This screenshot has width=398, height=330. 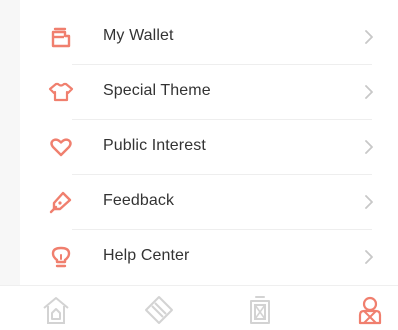 I want to click on bottom-tab-bar, so click(x=199, y=307).